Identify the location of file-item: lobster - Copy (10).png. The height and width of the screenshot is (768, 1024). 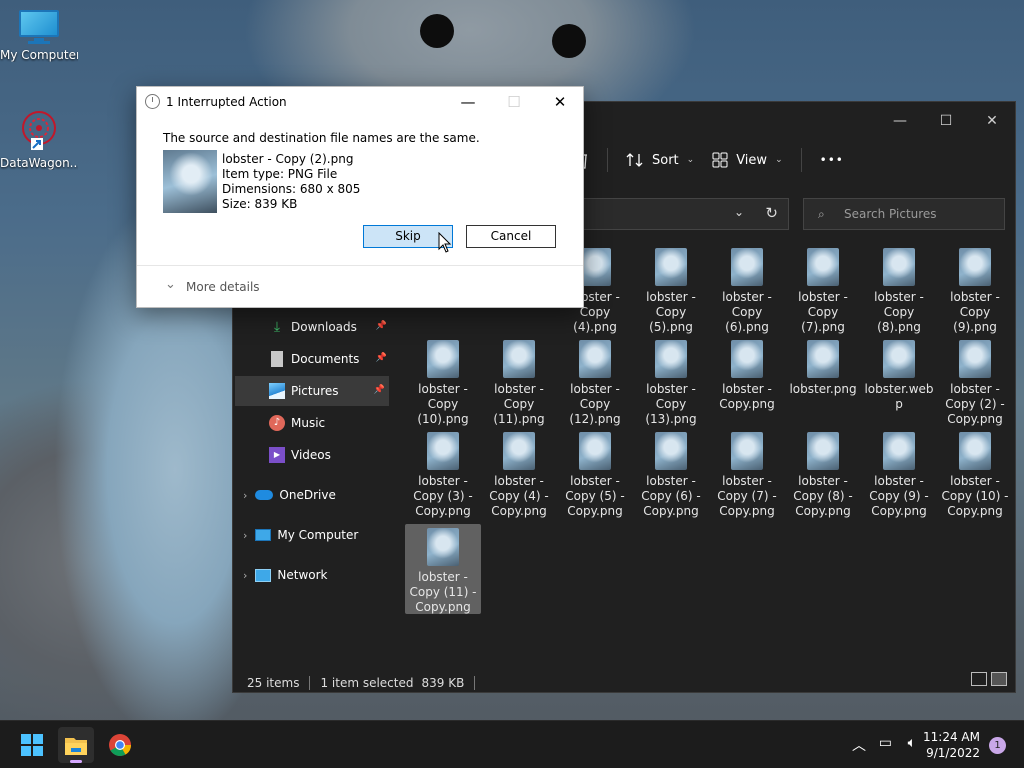
(443, 383).